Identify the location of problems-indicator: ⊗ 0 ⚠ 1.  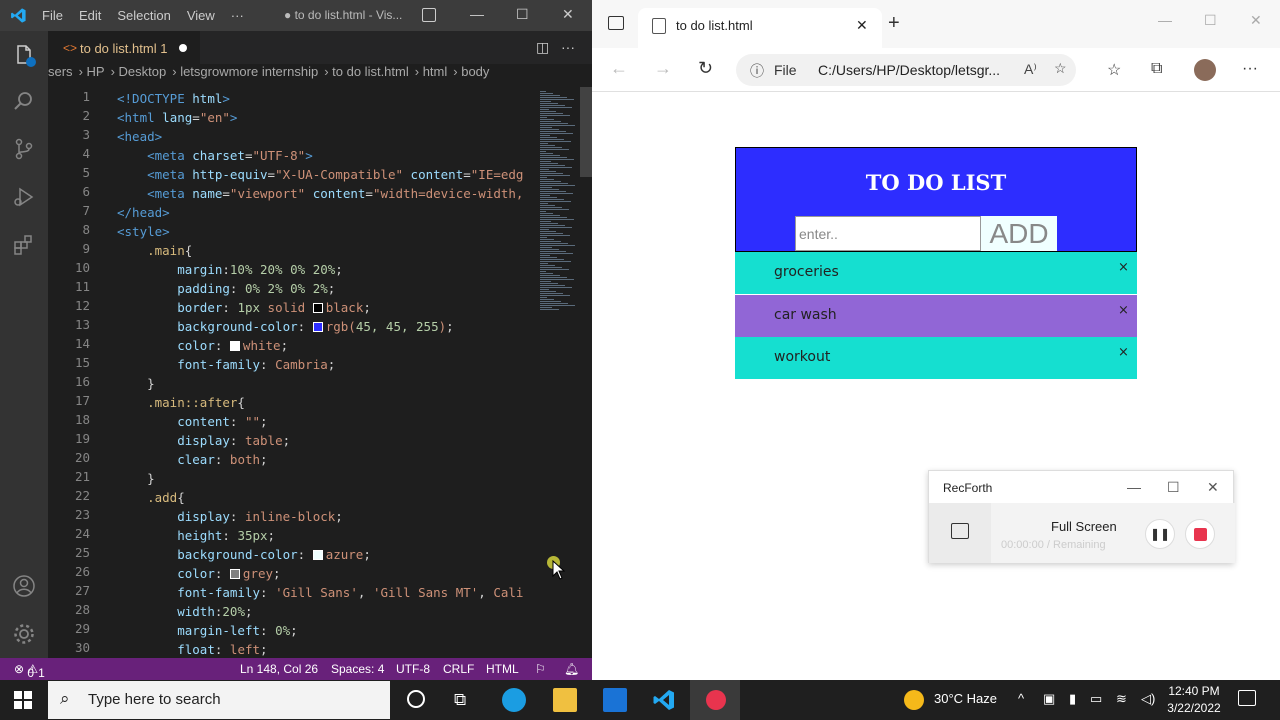
(29, 671).